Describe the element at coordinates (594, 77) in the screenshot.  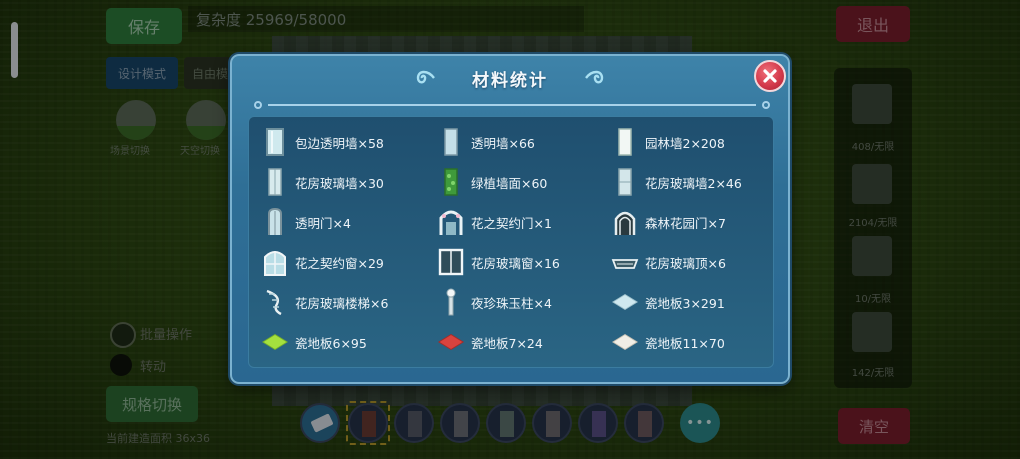
I see `ornament-right-icon` at that location.